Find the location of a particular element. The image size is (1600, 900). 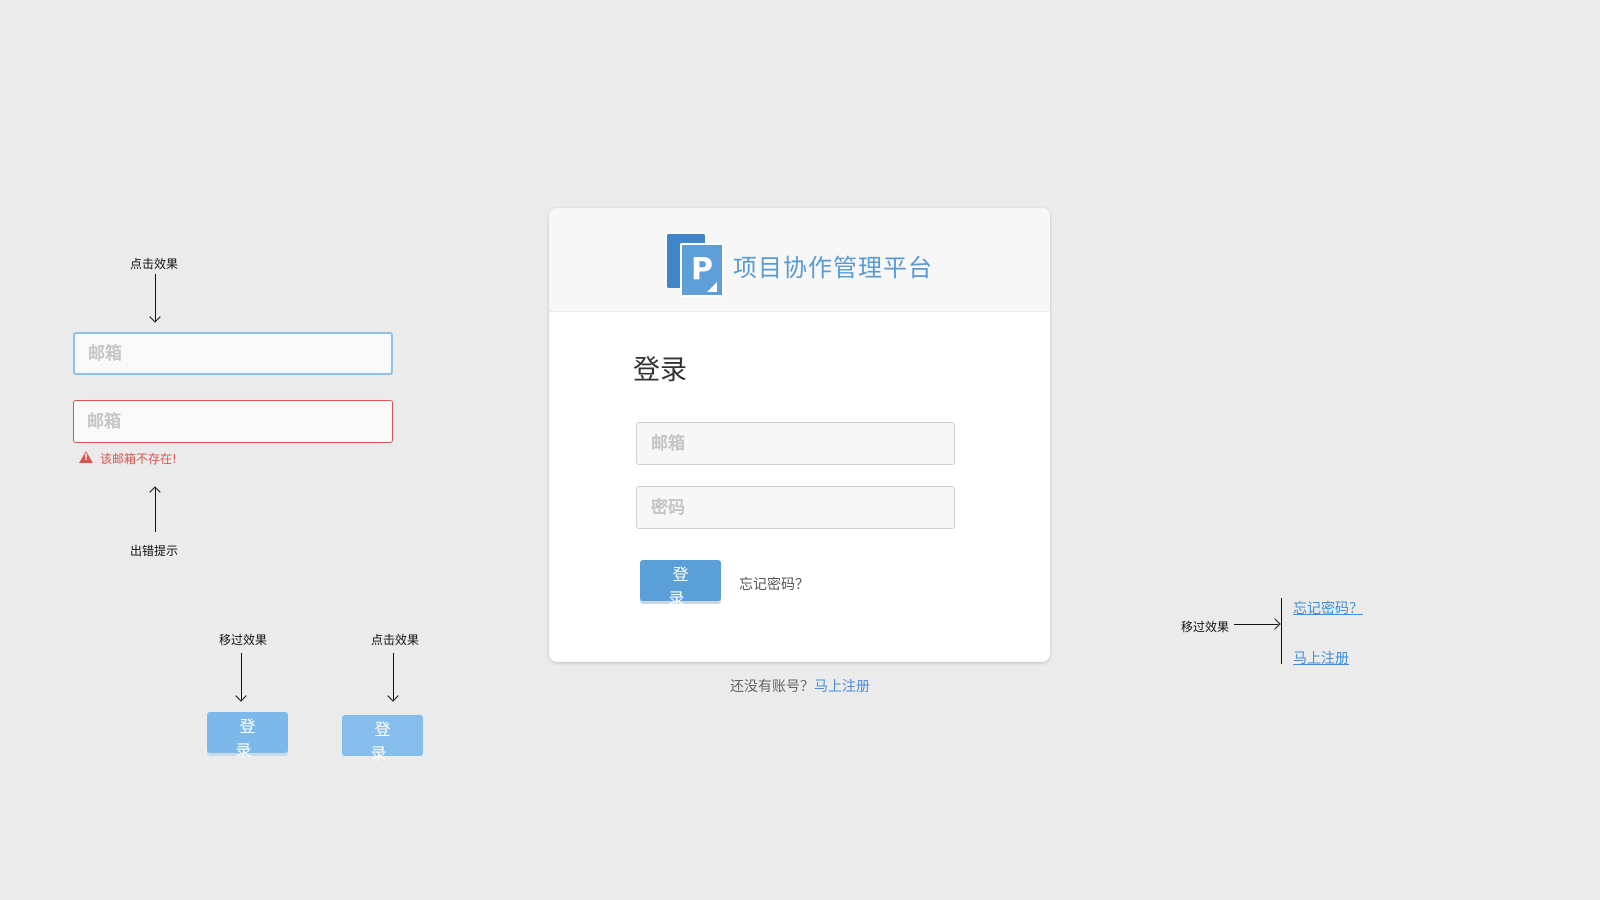

login-button: 登 录 is located at coordinates (680, 584).